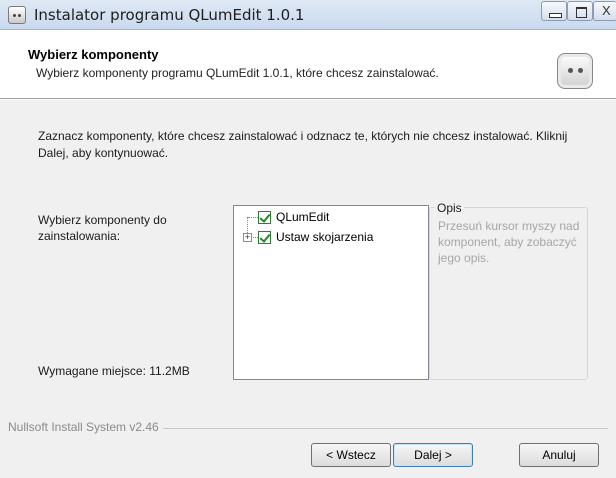 Image resolution: width=616 pixels, height=478 pixels. What do you see at coordinates (264, 237) in the screenshot?
I see `checkbox-file-associations` at bounding box center [264, 237].